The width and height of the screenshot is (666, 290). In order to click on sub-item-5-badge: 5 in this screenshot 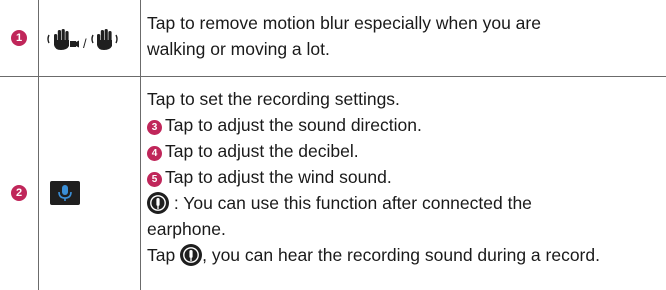, I will do `click(154, 179)`.